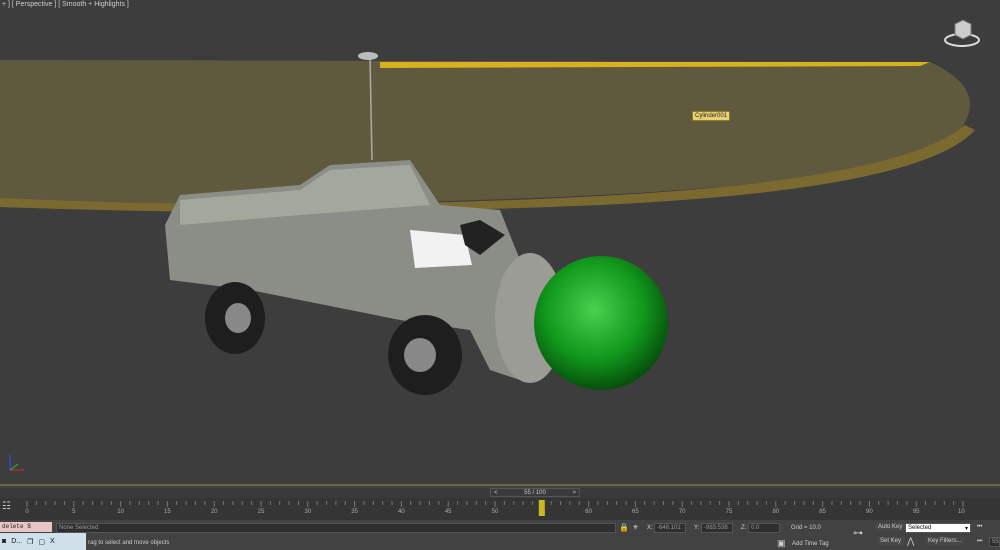 The image size is (1000, 550). What do you see at coordinates (336, 528) in the screenshot?
I see `selection-status: None Selected` at bounding box center [336, 528].